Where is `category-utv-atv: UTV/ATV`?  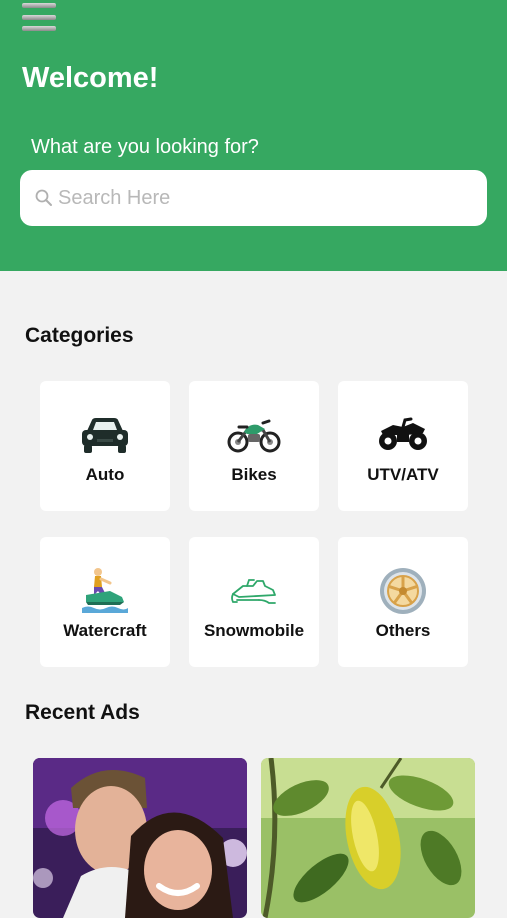
category-utv-atv: UTV/ATV is located at coordinates (403, 446).